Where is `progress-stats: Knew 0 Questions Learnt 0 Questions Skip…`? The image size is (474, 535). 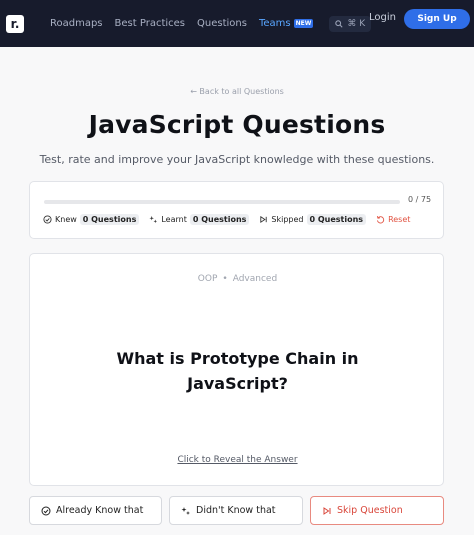 progress-stats: Knew 0 Questions Learnt 0 Questions Skip… is located at coordinates (226, 219).